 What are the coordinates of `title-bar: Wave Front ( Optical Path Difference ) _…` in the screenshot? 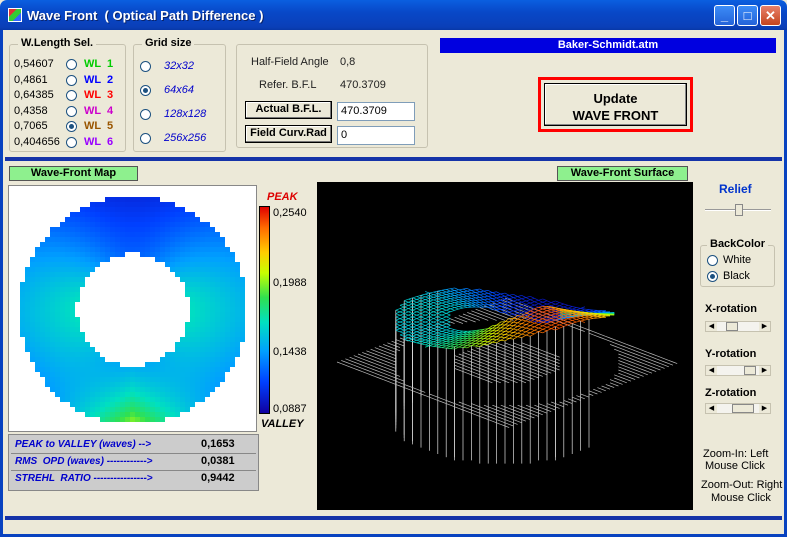 It's located at (393, 15).